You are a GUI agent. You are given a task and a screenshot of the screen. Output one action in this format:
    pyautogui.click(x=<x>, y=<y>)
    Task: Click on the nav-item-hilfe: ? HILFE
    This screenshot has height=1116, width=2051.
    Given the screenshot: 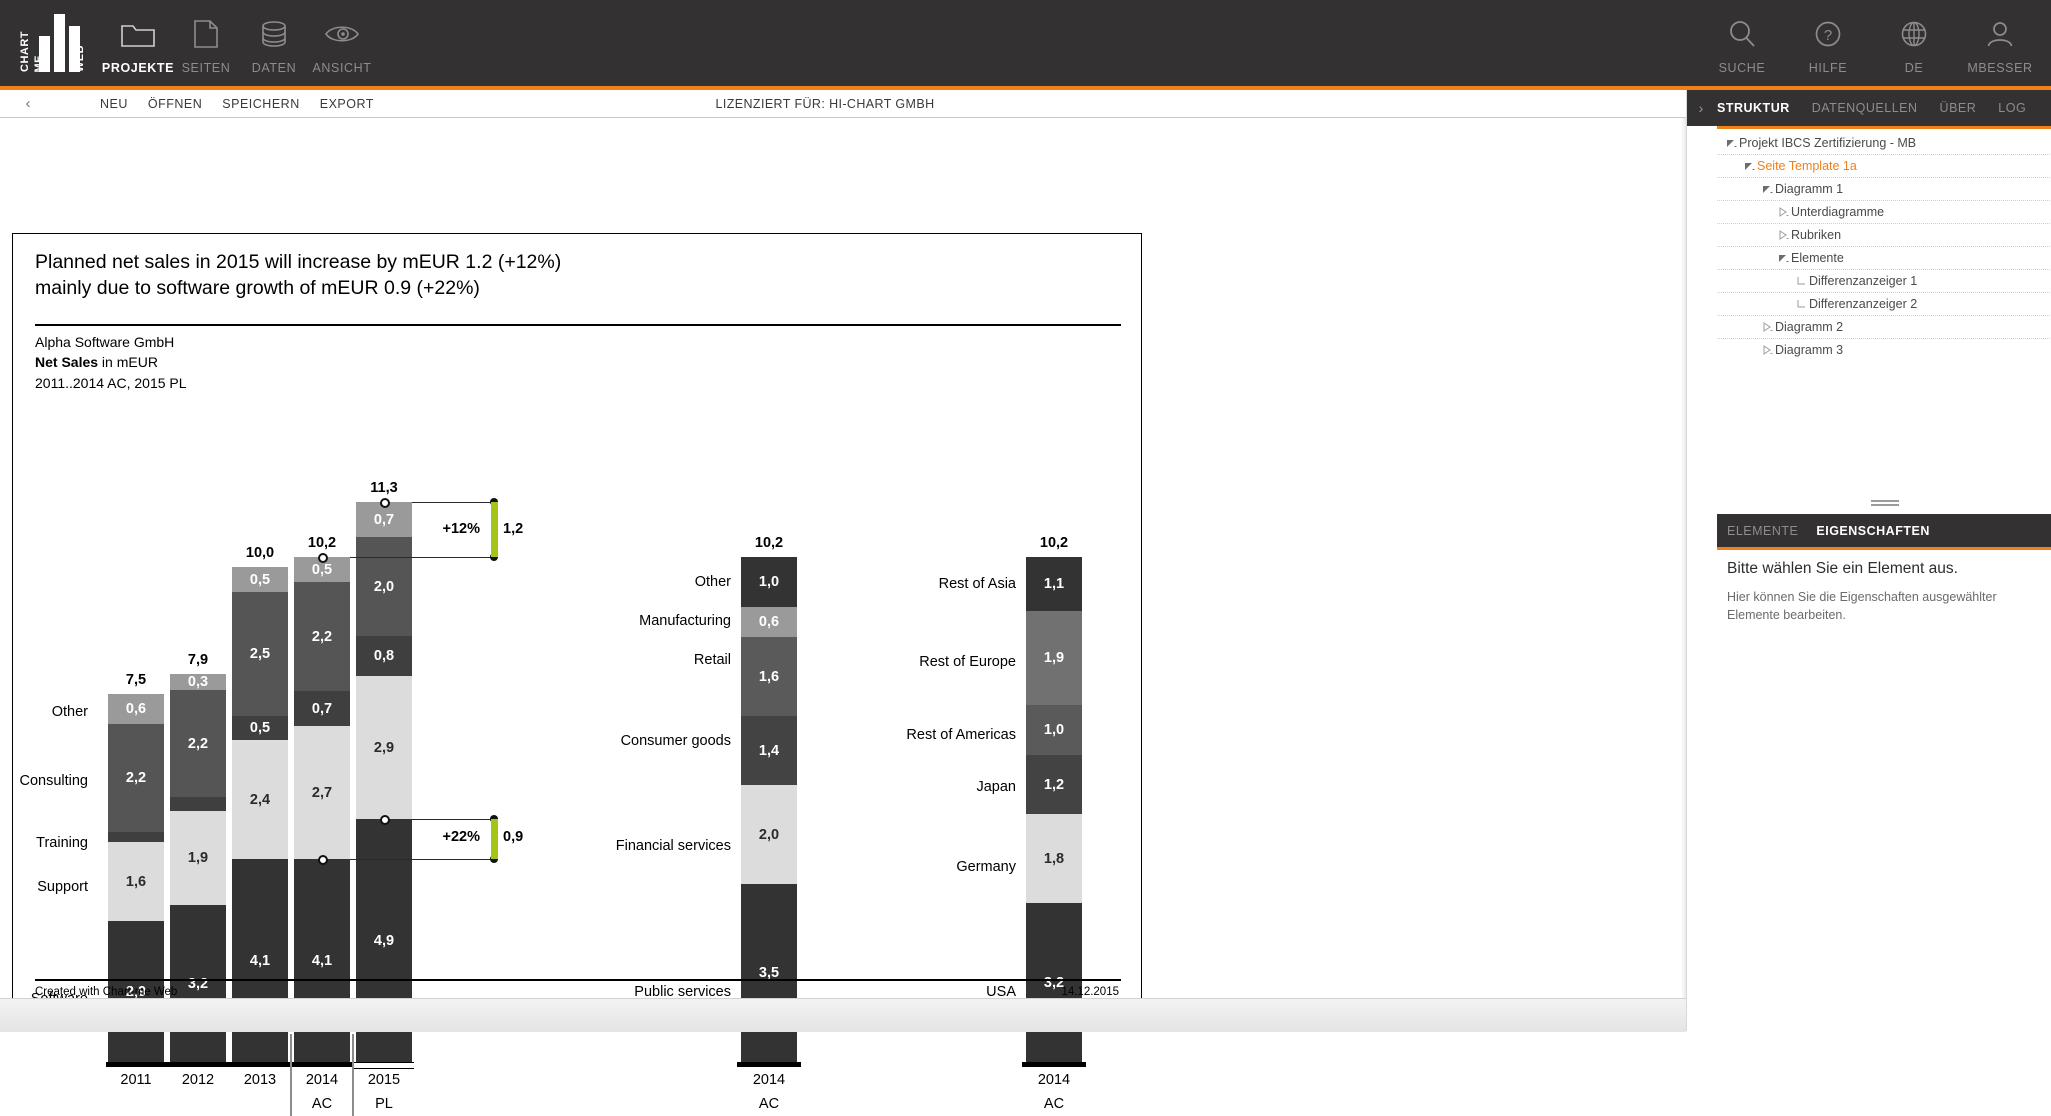 What is the action you would take?
    pyautogui.click(x=1828, y=46)
    